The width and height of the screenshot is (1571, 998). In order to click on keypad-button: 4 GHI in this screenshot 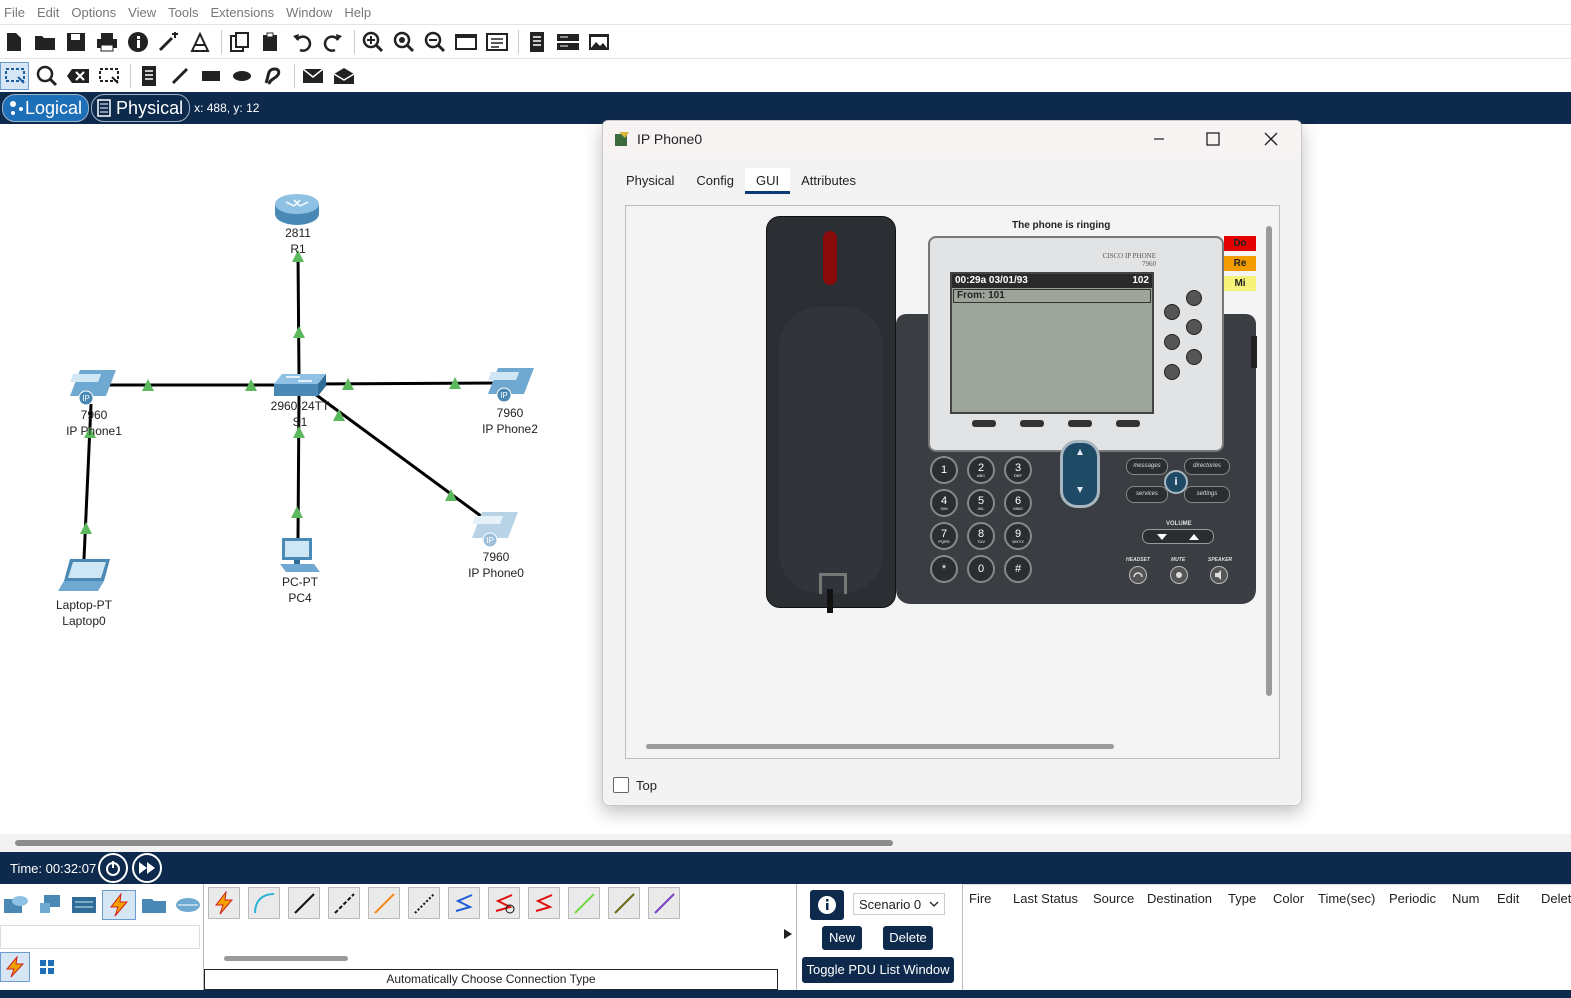, I will do `click(944, 503)`.